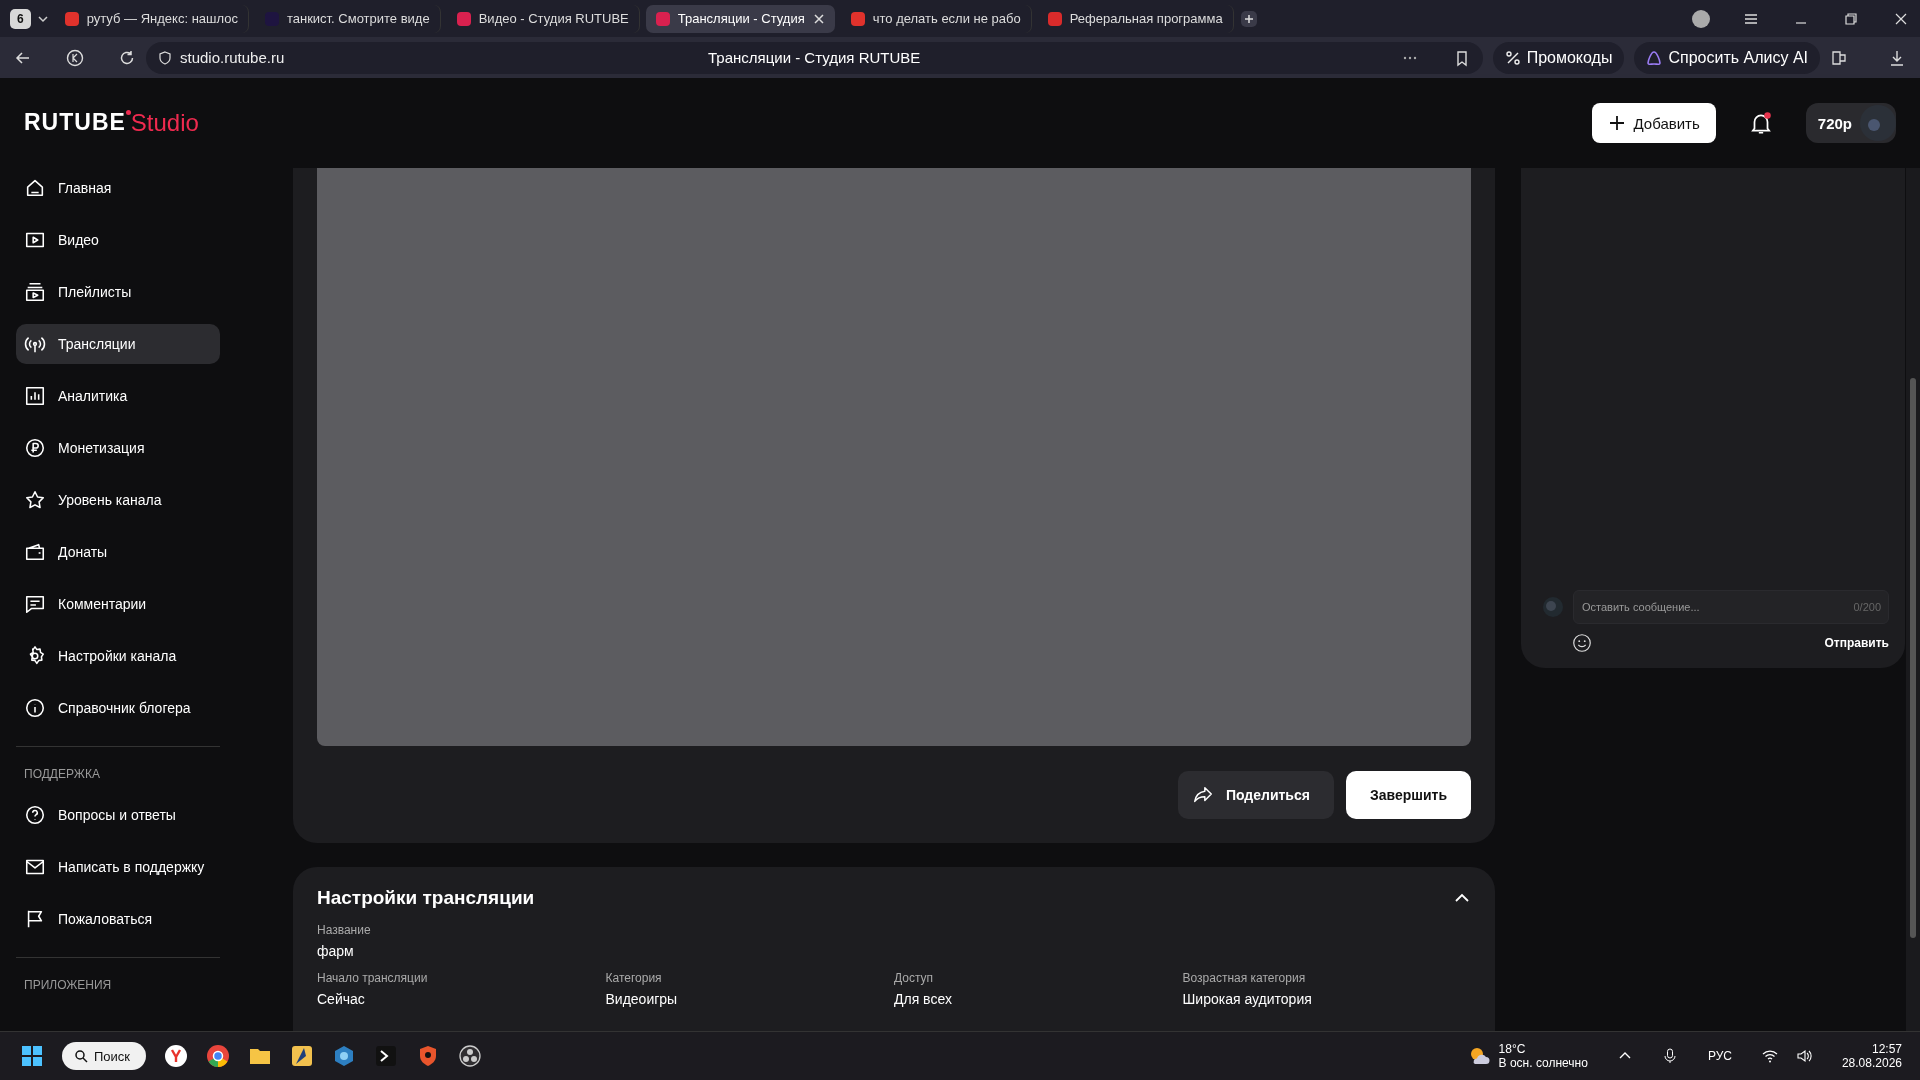 This screenshot has height=1080, width=1920. I want to click on browser-tab: Трансляции - Студия, so click(740, 18).